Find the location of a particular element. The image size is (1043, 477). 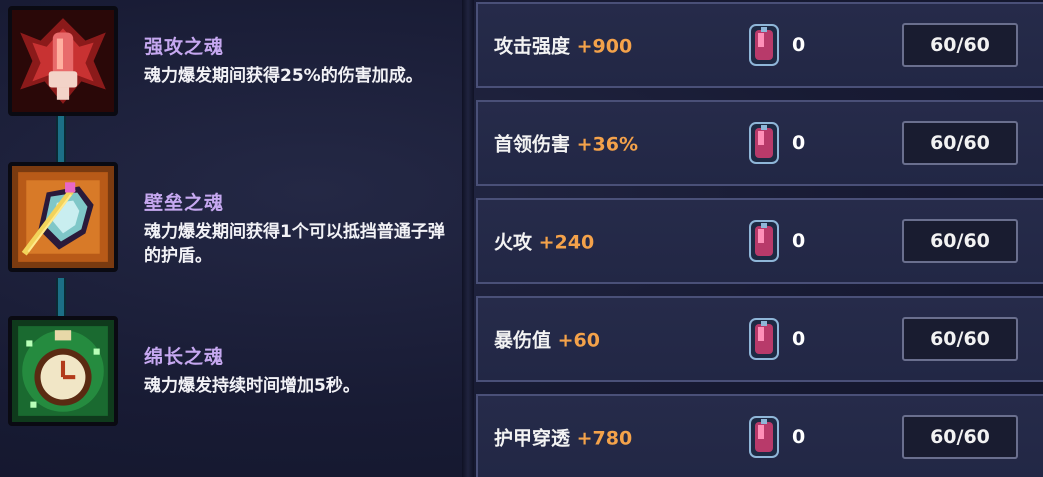

stopwatch-soul-icon-graphic is located at coordinates (63, 371).